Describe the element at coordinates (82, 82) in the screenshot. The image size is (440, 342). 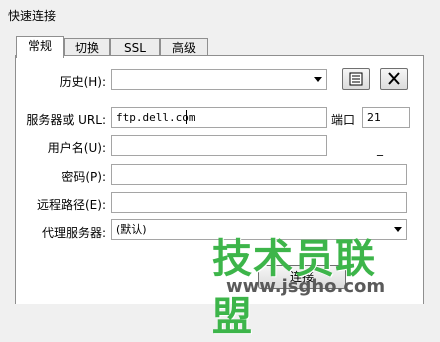
I see `history-label: 历史(H):` at that location.